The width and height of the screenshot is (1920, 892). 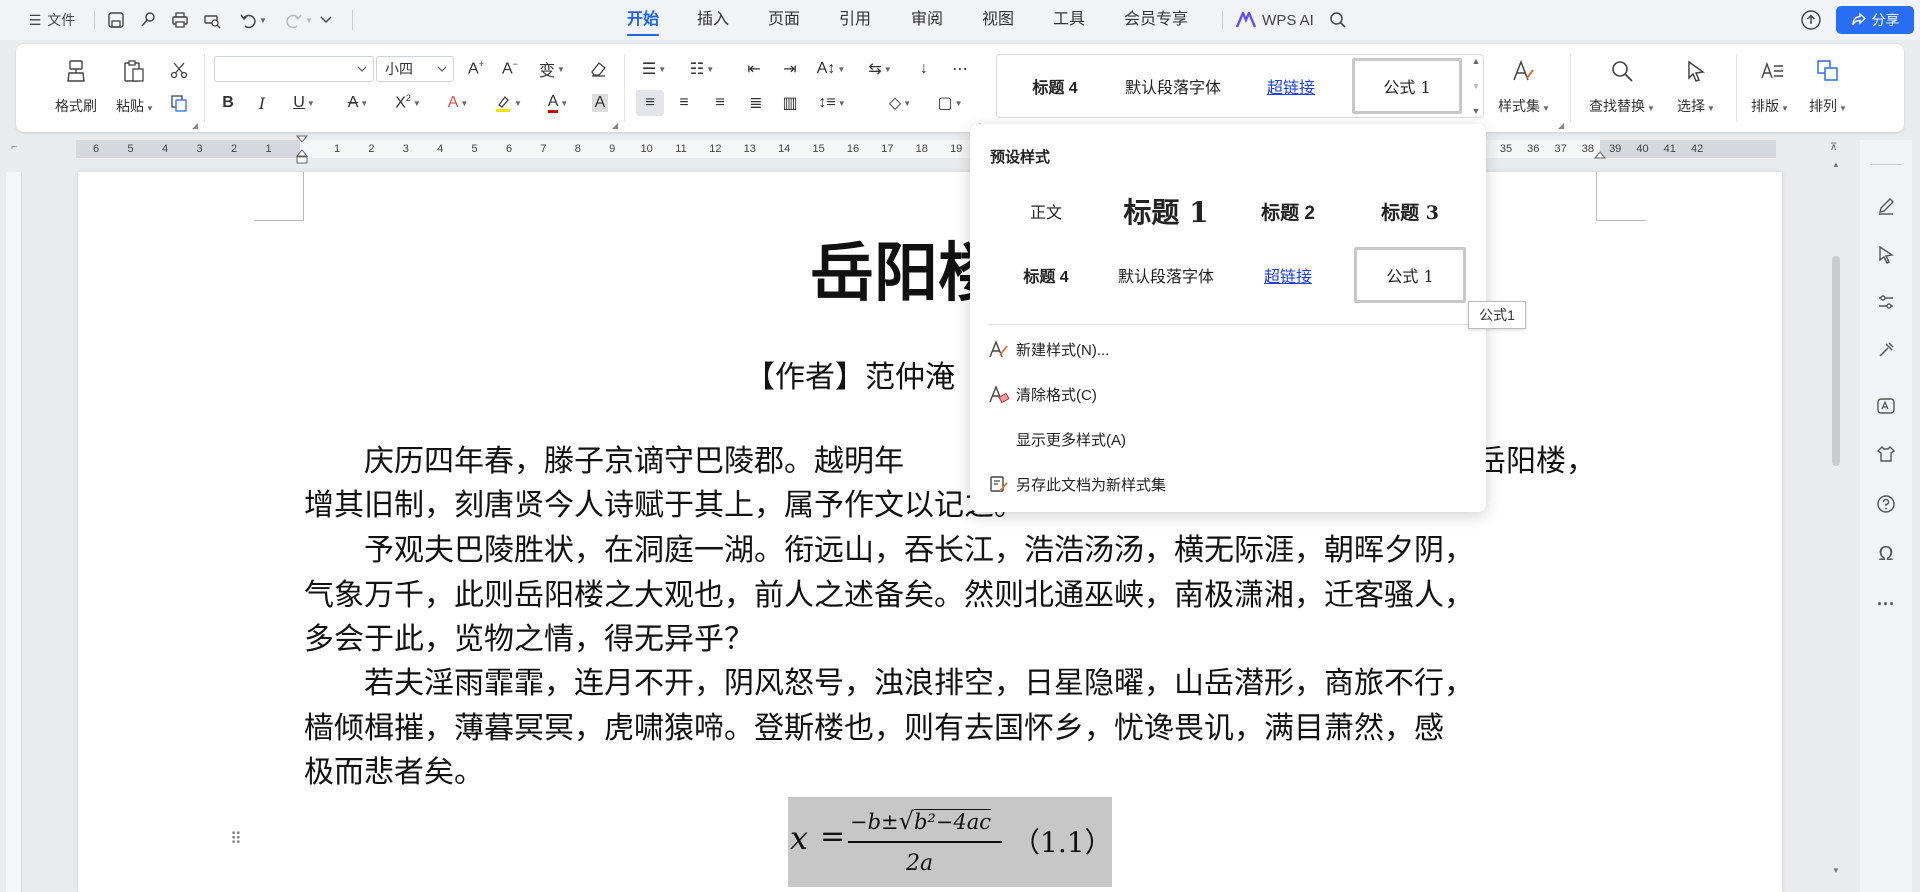 I want to click on gallery-style-formula: 公式 1, so click(x=1407, y=86).